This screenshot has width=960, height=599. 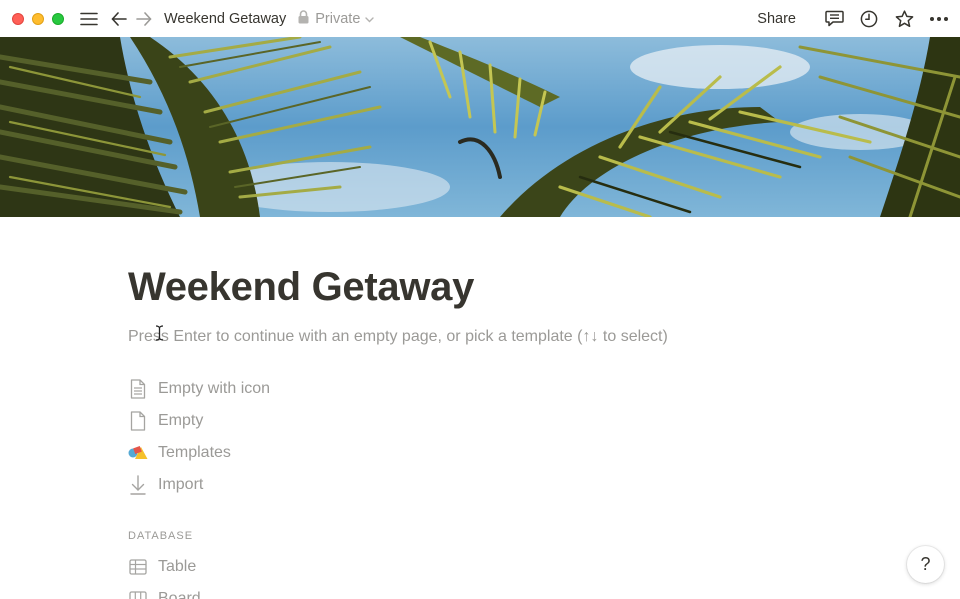 I want to click on text-cursor-icon, so click(x=159, y=335).